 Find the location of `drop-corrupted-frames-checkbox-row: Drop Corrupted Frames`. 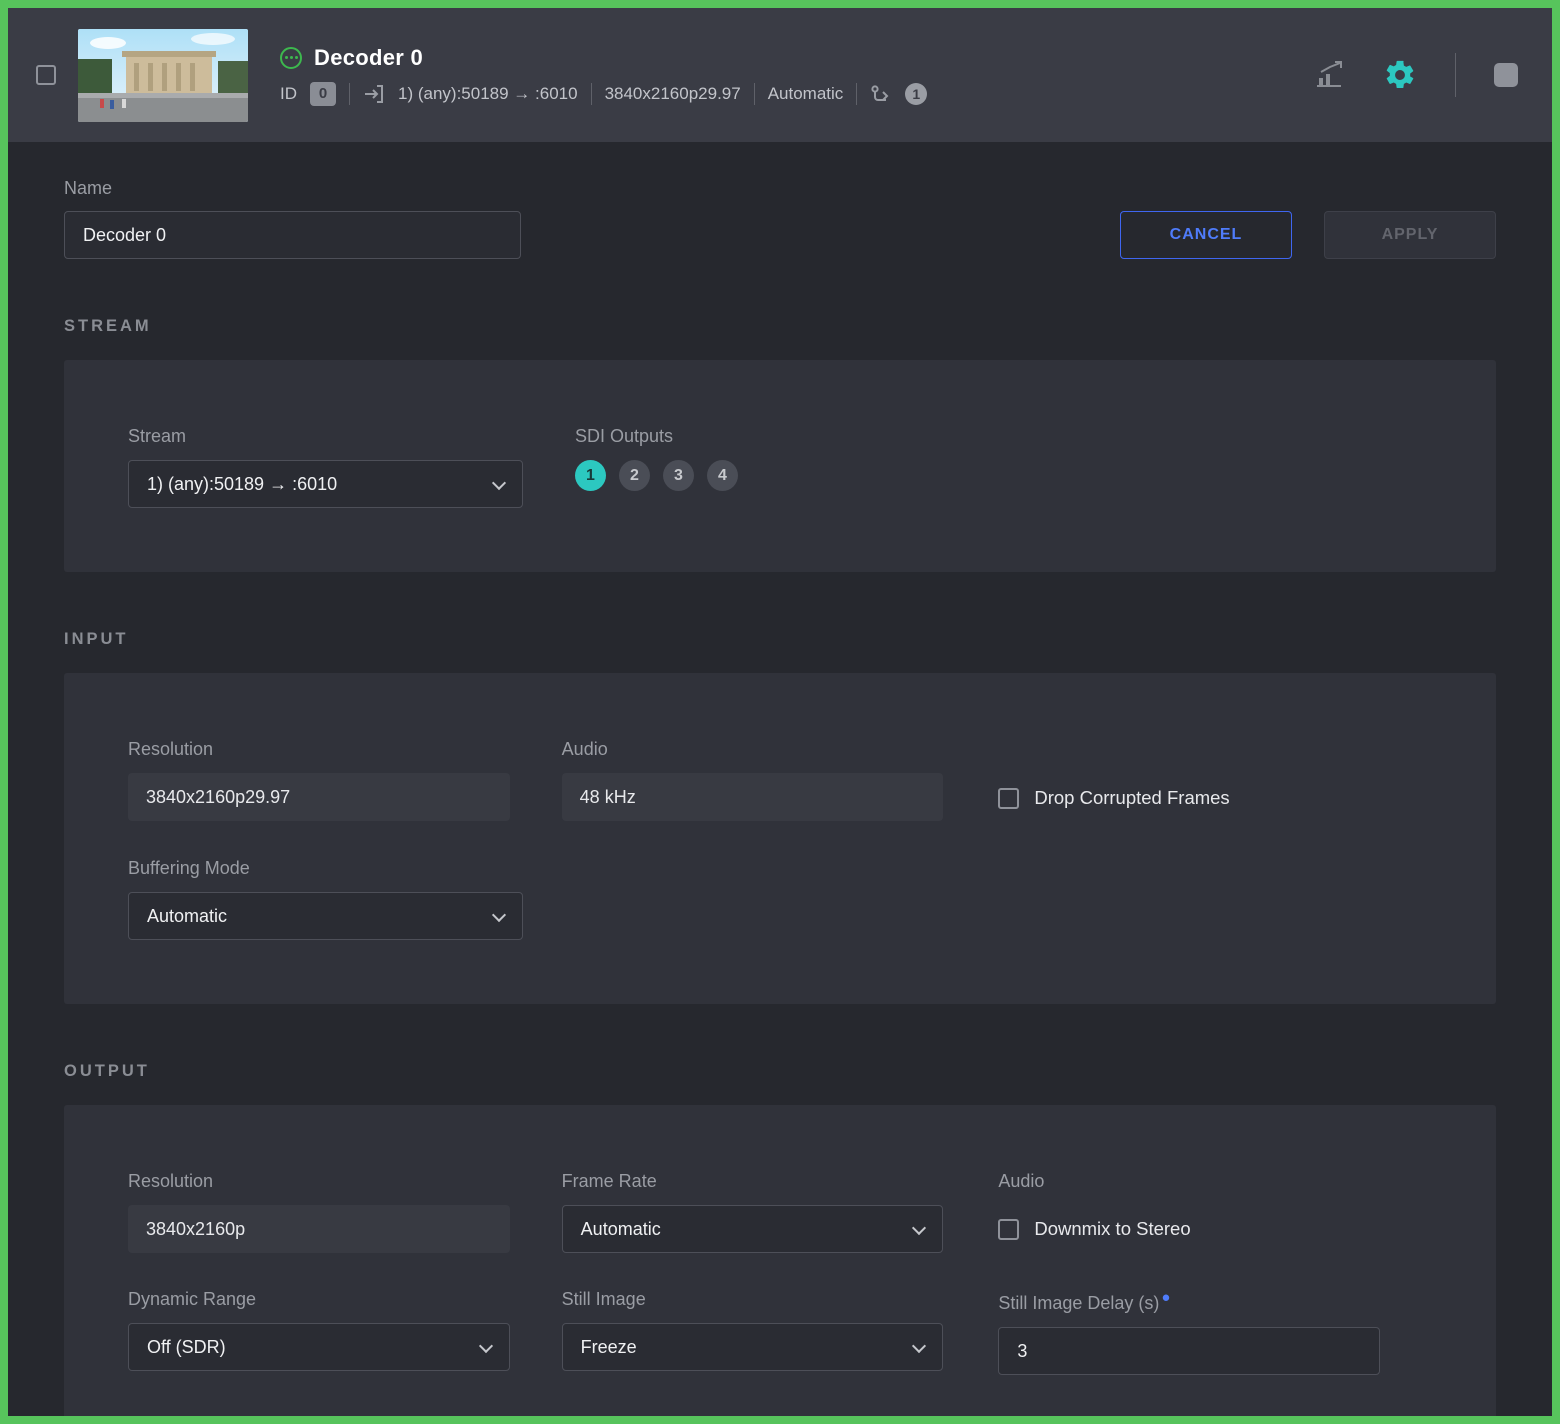

drop-corrupted-frames-checkbox-row: Drop Corrupted Frames is located at coordinates (1189, 798).